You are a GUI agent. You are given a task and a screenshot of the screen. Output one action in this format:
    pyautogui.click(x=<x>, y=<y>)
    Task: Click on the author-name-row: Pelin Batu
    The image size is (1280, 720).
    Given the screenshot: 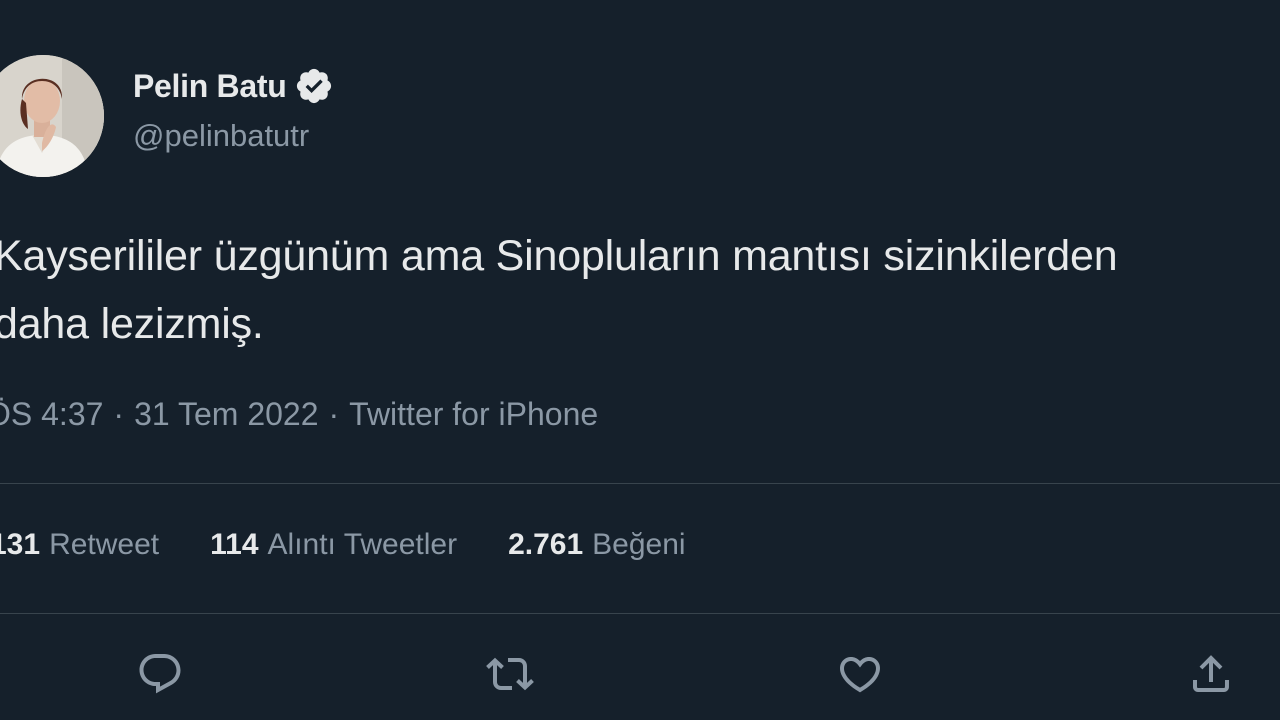 What is the action you would take?
    pyautogui.click(x=233, y=86)
    